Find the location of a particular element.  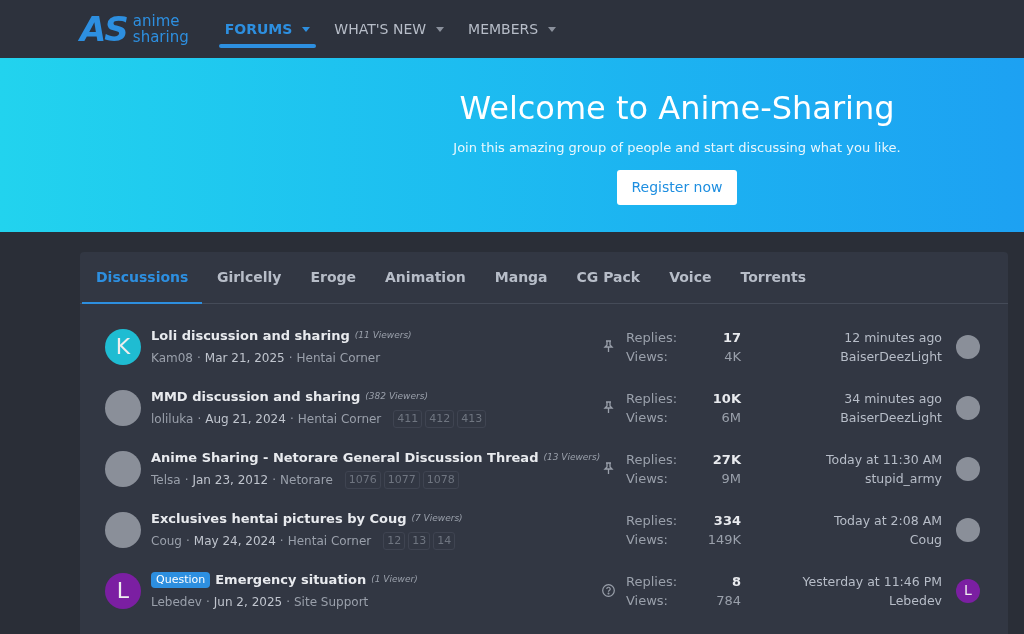

replies-count: 8 is located at coordinates (735, 581).